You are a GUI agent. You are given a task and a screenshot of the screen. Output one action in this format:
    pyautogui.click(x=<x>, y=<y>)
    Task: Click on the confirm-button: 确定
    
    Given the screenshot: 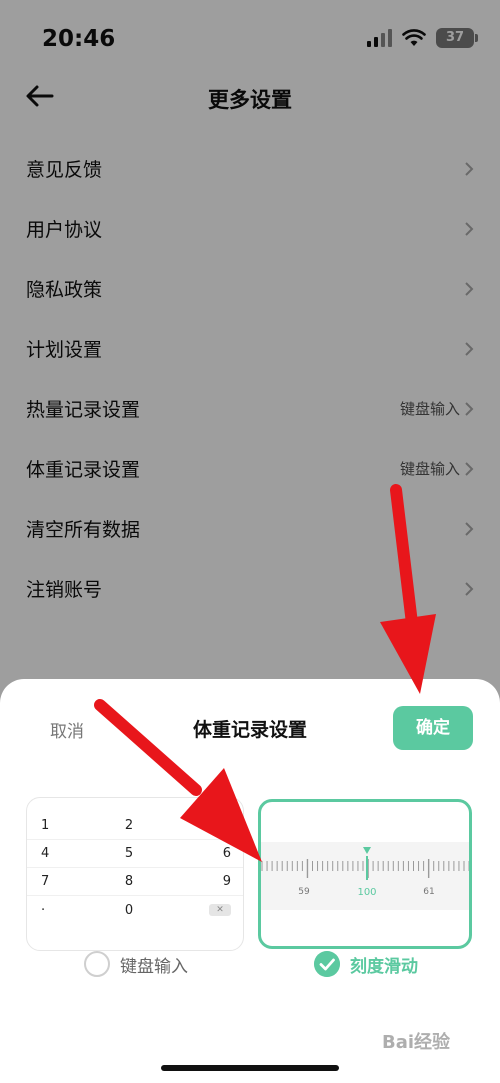 What is the action you would take?
    pyautogui.click(x=433, y=728)
    